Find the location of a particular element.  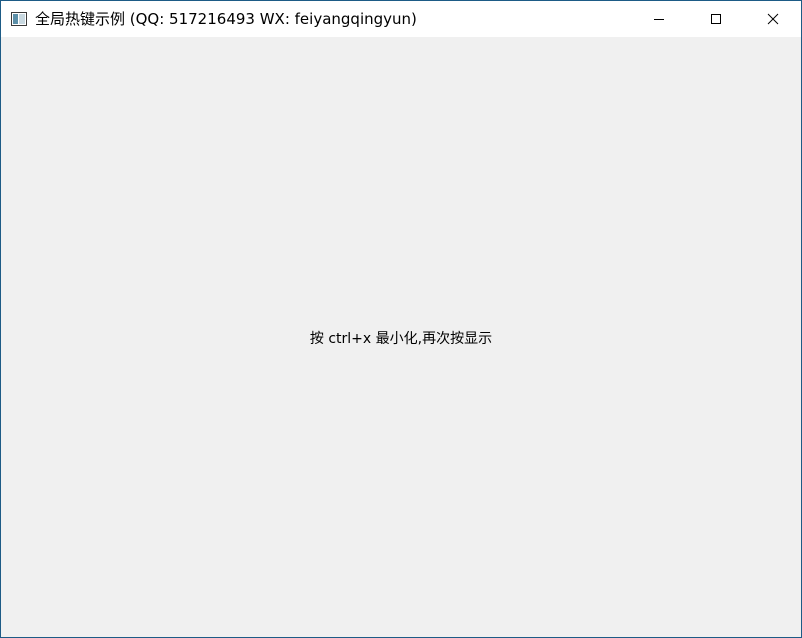

hotkey-hint-label: 按 ctrl+x 最小化,再次按显示 is located at coordinates (401, 339).